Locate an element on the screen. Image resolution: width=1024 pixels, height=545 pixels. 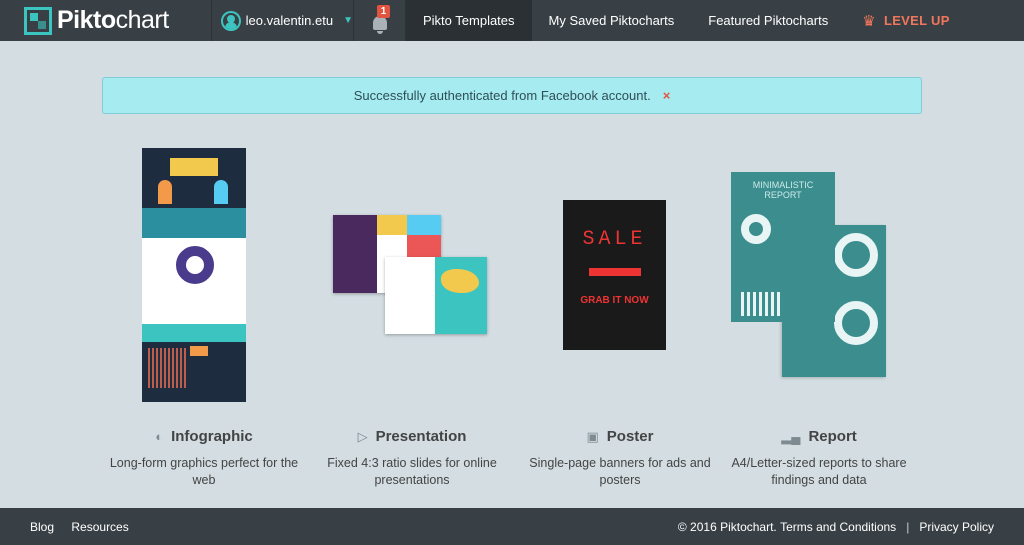
footer-link-resources: Resources is located at coordinates (99, 527).